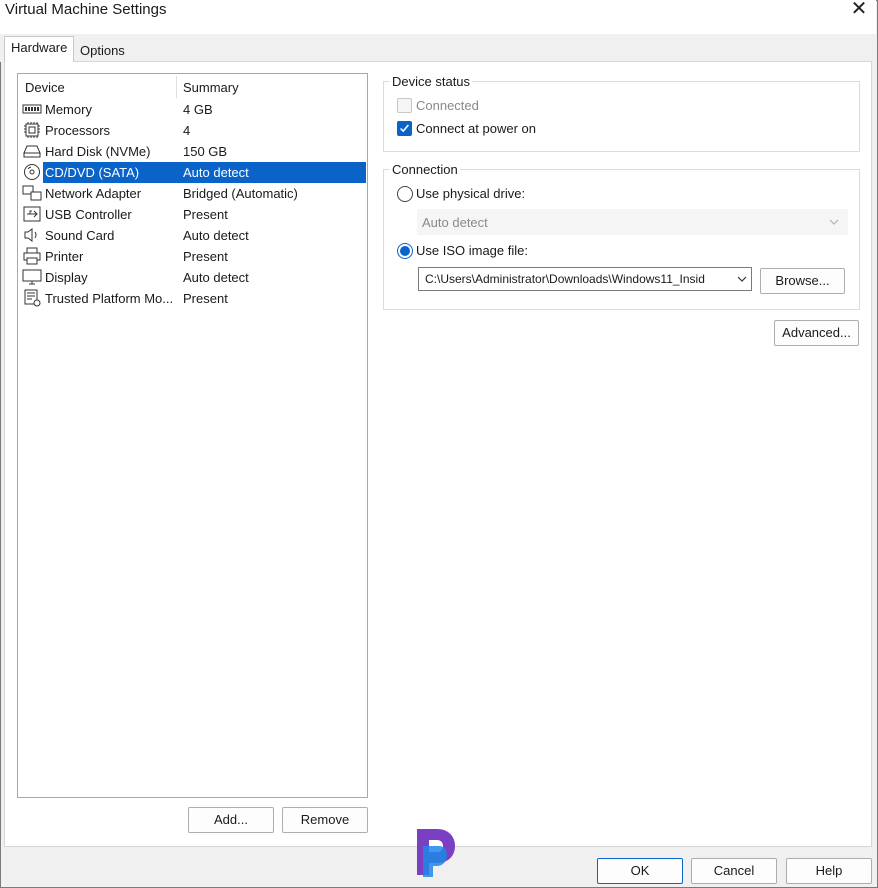  What do you see at coordinates (32, 298) in the screenshot?
I see `tpm-icon` at bounding box center [32, 298].